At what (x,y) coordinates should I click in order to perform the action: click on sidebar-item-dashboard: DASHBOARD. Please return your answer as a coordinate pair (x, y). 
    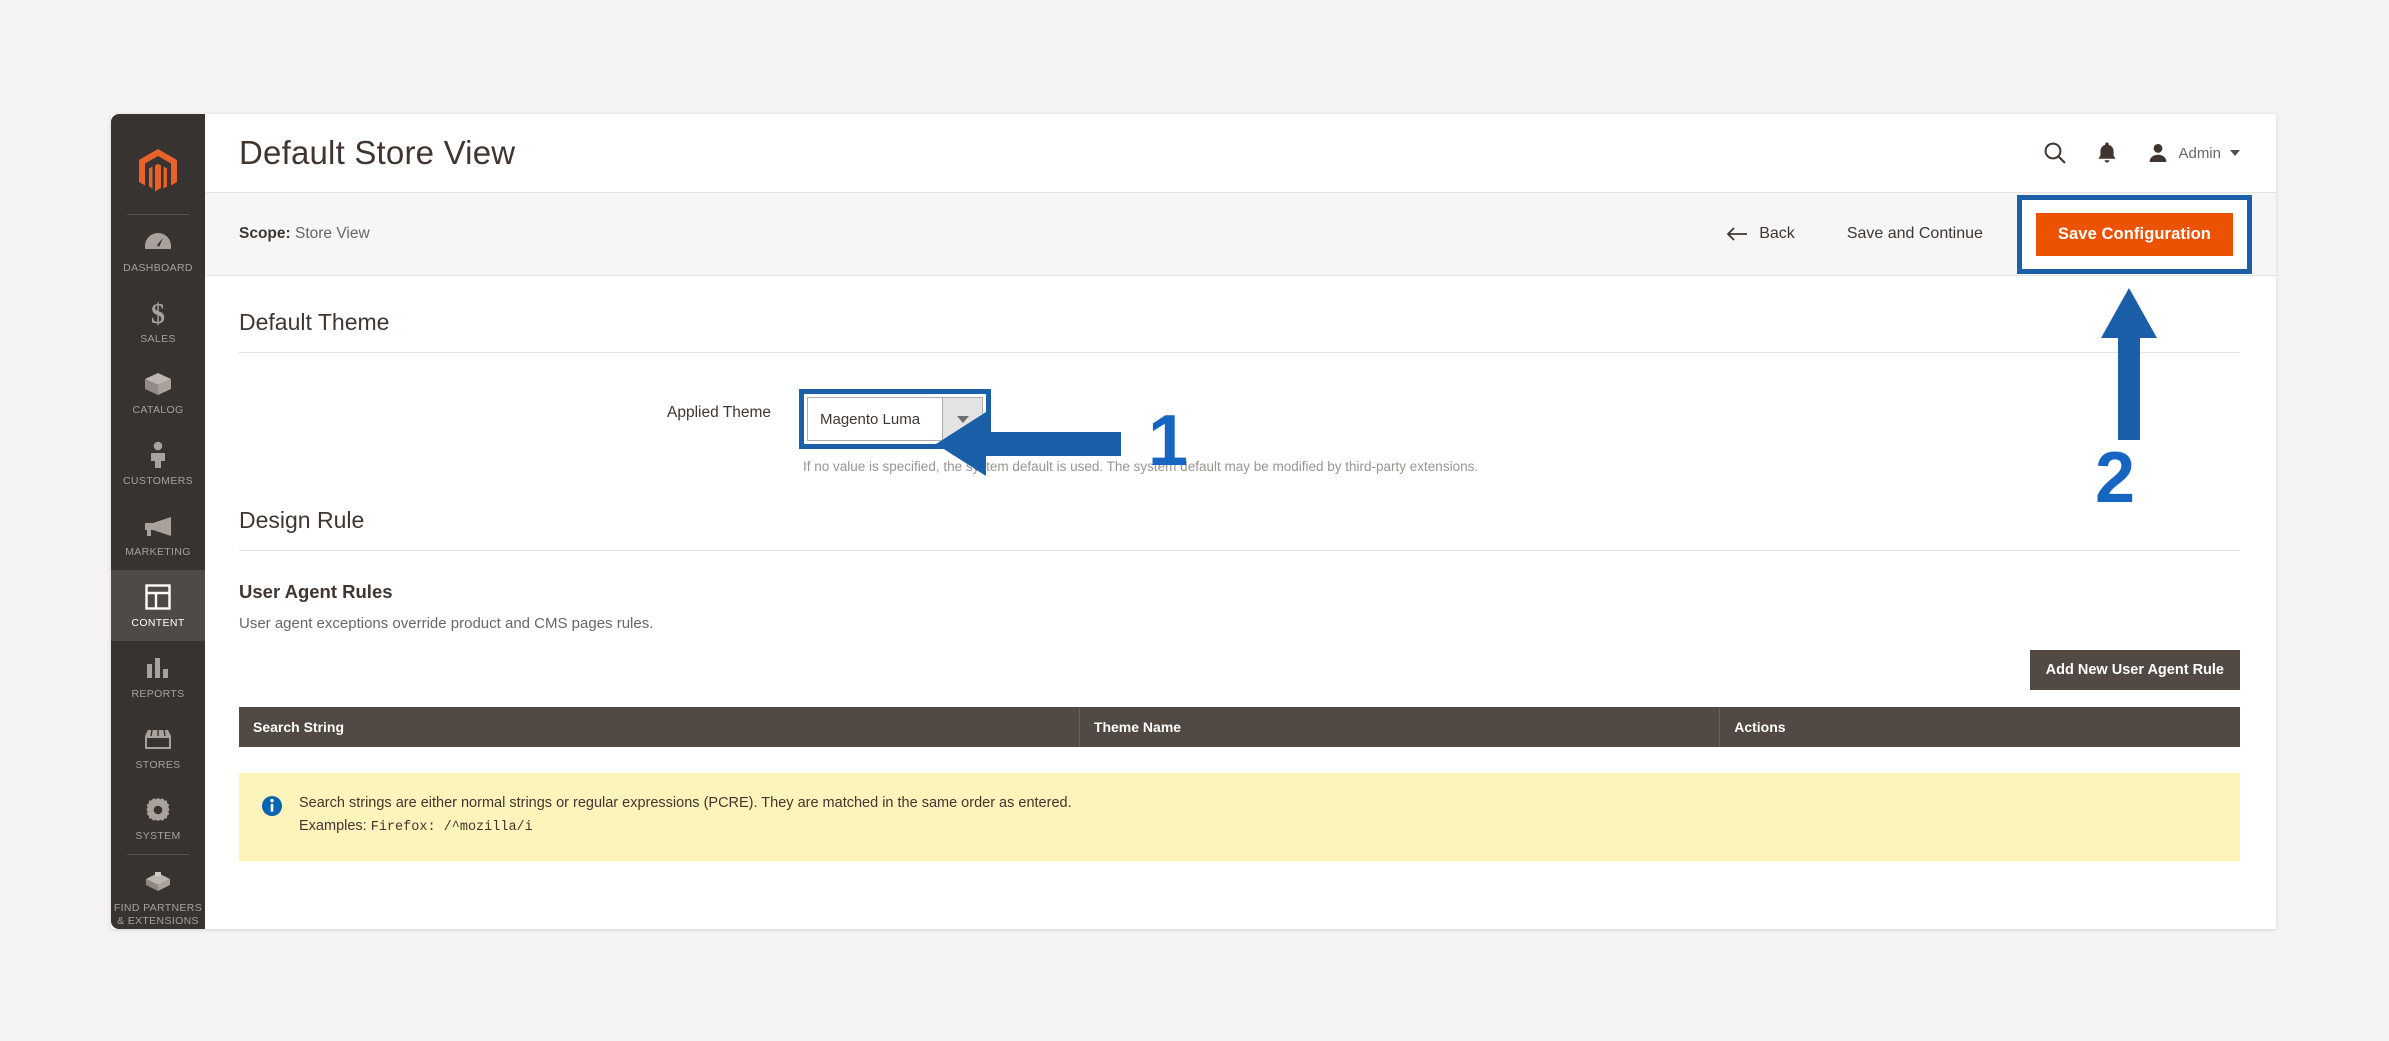
    Looking at the image, I should click on (158, 250).